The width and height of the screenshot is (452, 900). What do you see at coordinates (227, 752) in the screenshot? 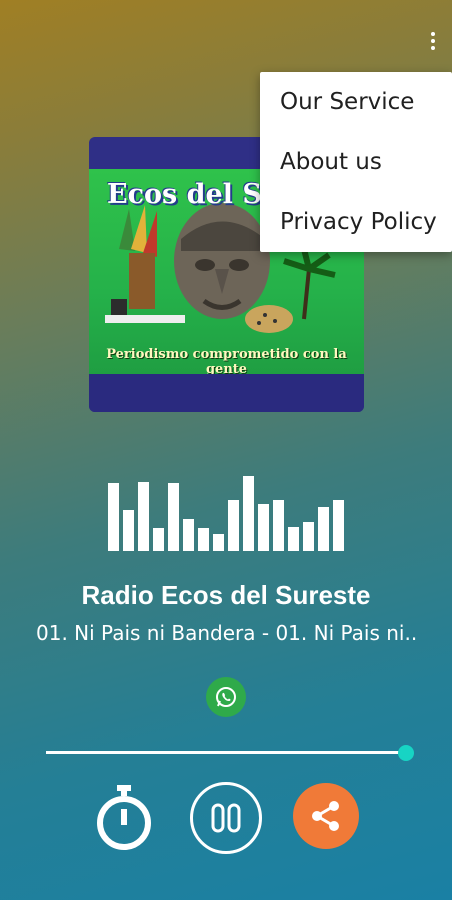
I see `seek-bar` at bounding box center [227, 752].